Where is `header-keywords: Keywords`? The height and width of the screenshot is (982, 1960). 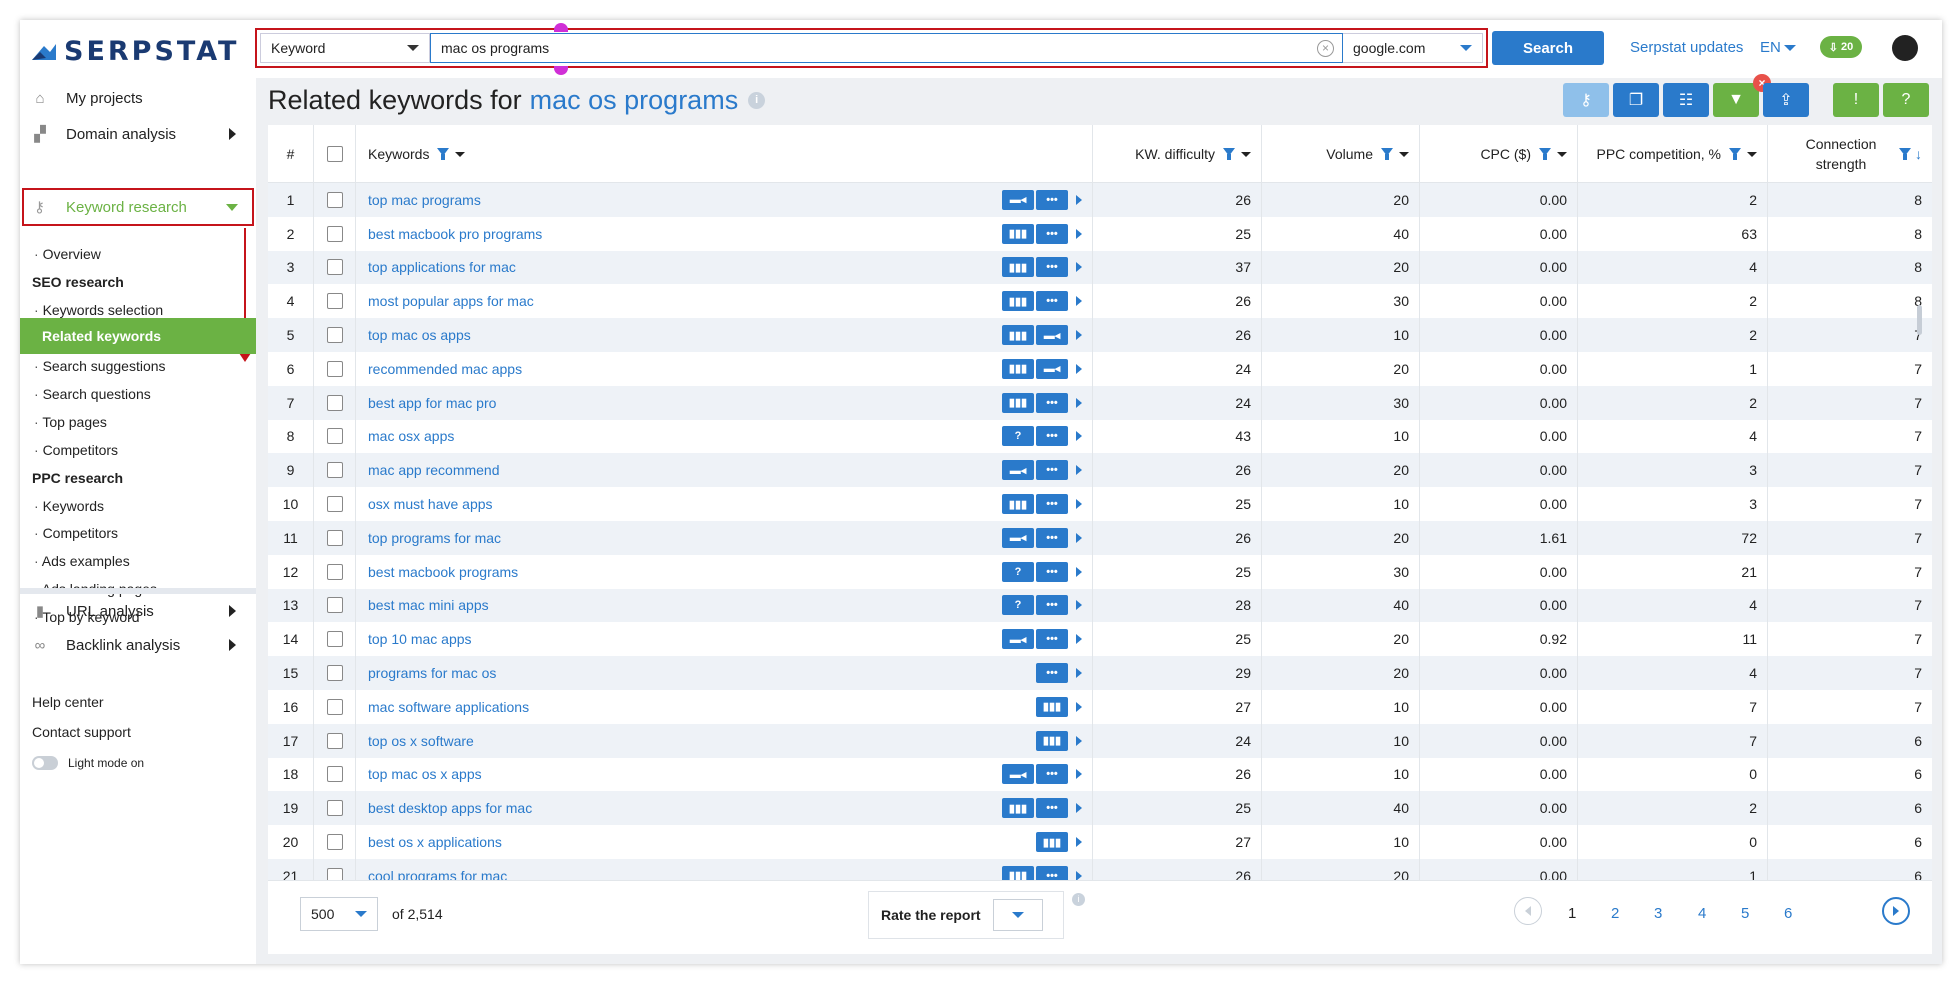
header-keywords: Keywords is located at coordinates (724, 154).